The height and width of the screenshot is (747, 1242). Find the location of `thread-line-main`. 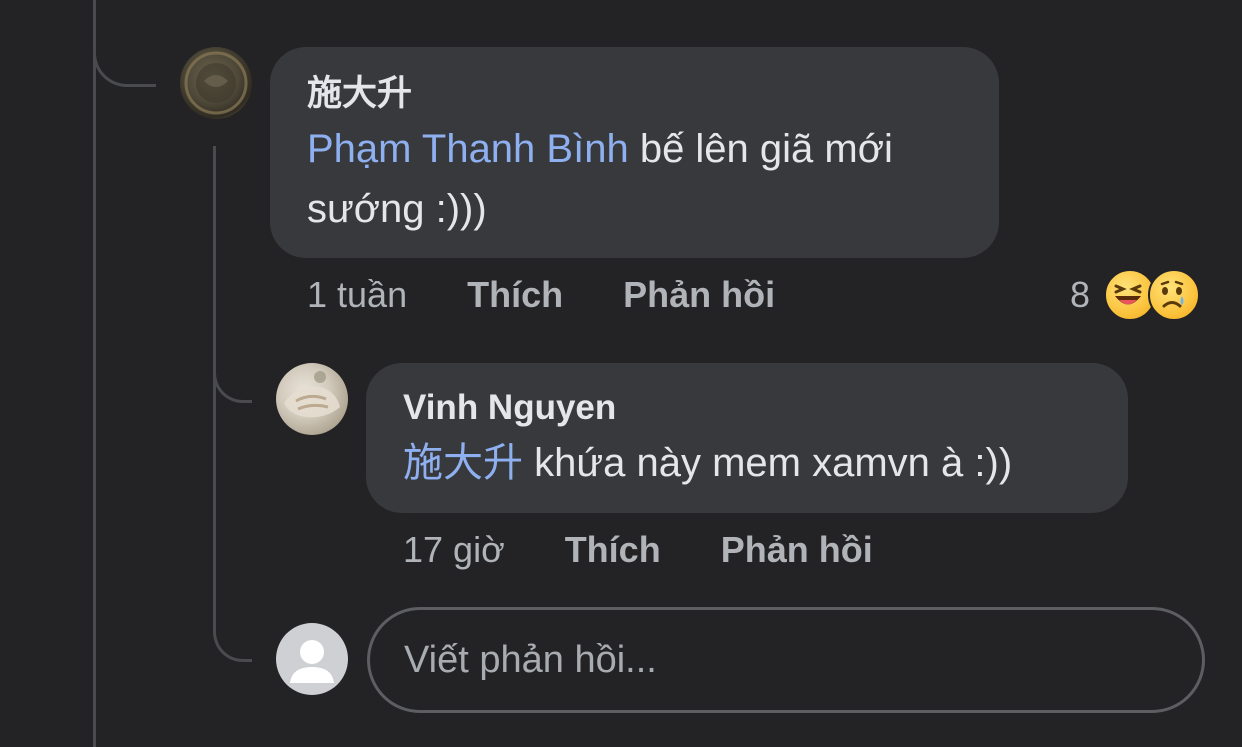

thread-line-main is located at coordinates (94, 373).